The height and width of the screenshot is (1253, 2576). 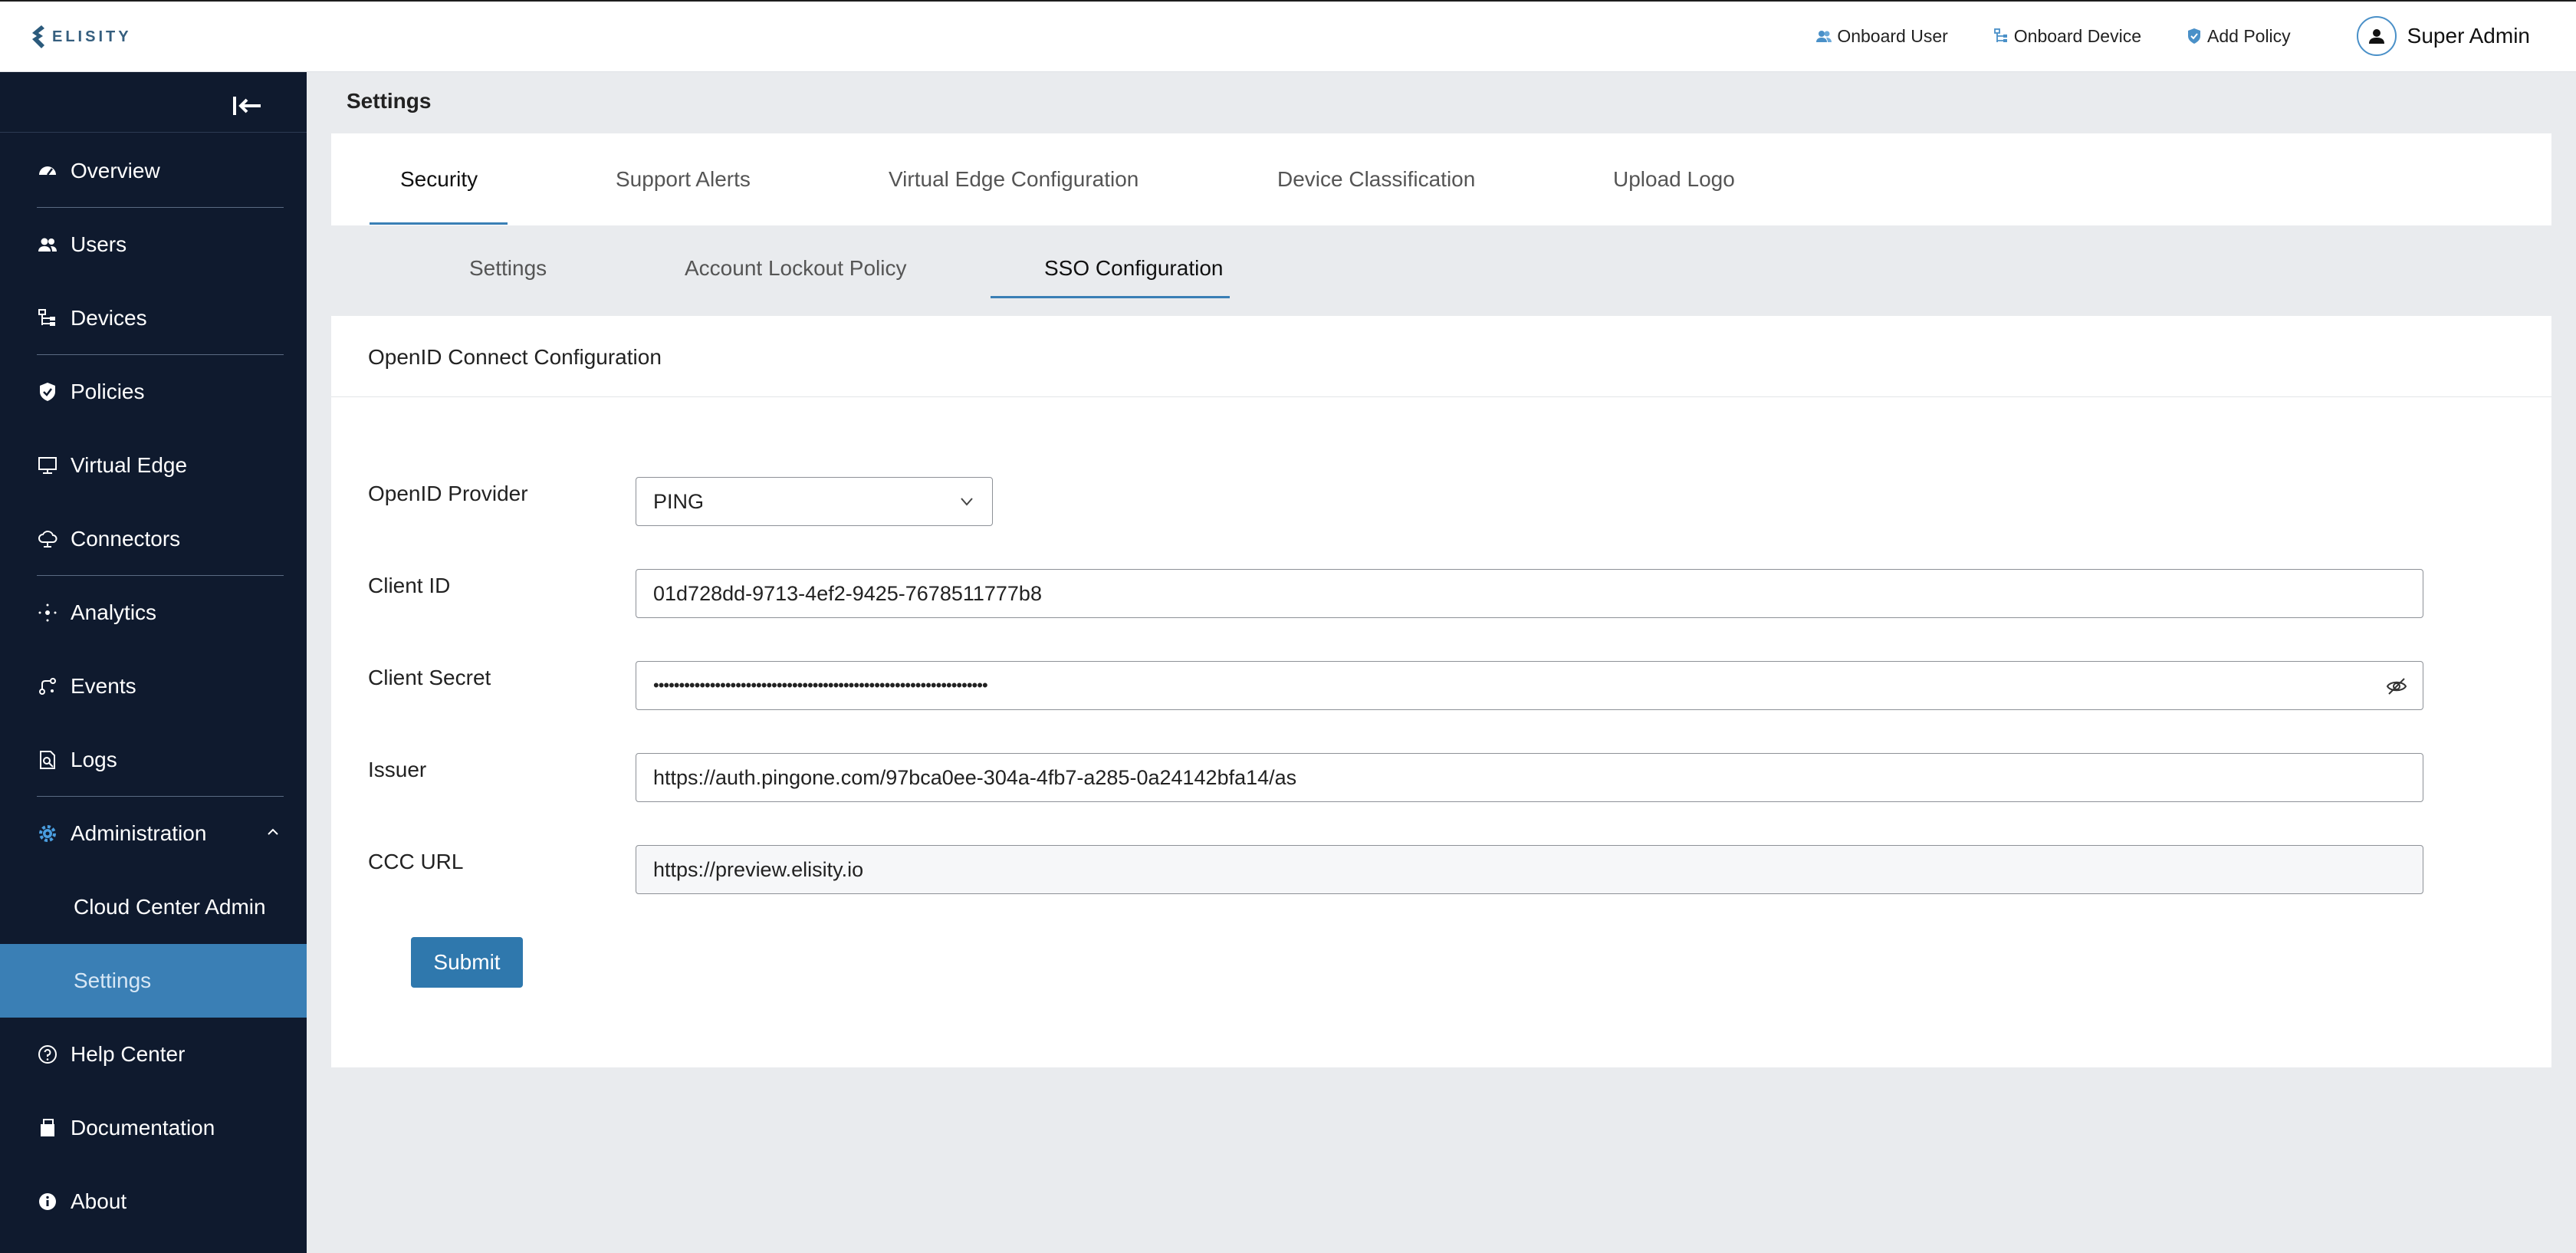 I want to click on add-policy-label: Add Policy, so click(x=2249, y=35).